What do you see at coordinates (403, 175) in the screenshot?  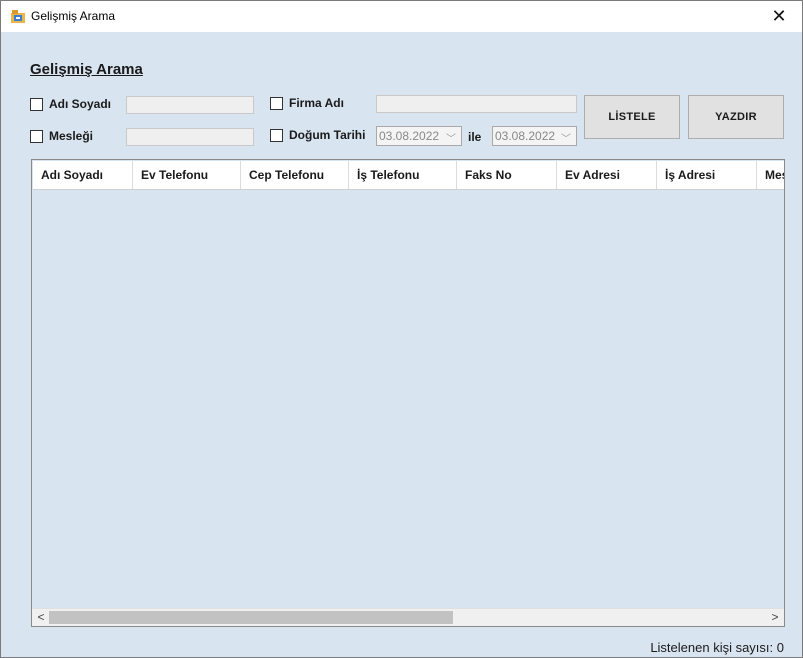 I see `column-header-is-telefonu: İş Telefonu` at bounding box center [403, 175].